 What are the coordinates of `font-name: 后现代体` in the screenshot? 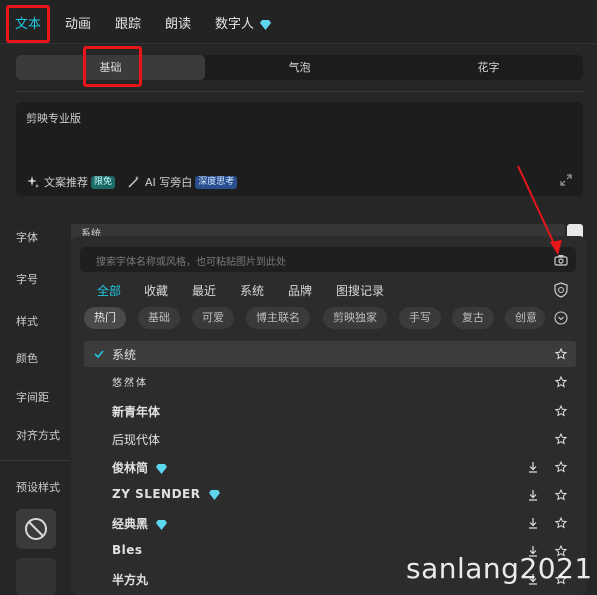 It's located at (136, 440).